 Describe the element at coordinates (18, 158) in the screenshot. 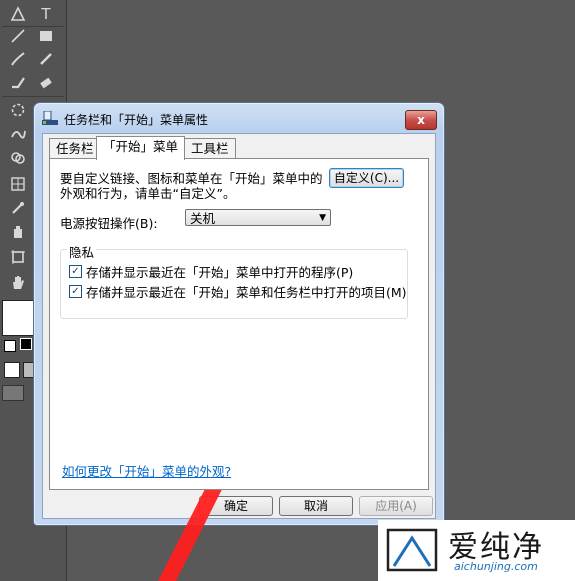

I see `shape-builder-icon` at that location.